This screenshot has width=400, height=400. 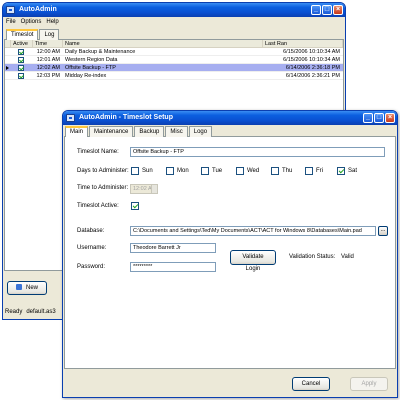 What do you see at coordinates (174, 22) in the screenshot?
I see `menu-bar: File Options Help` at bounding box center [174, 22].